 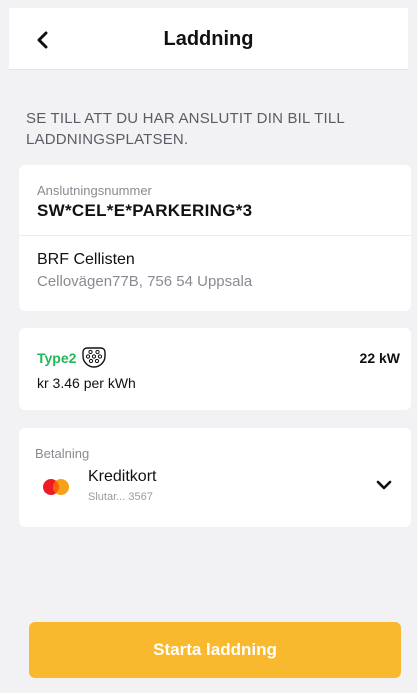 I want to click on site-name: BRF Cellisten, so click(x=86, y=259).